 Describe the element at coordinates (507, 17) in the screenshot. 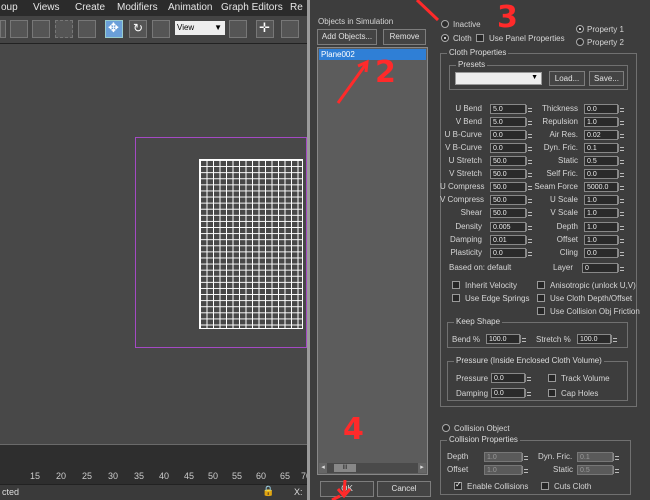

I see `annotation-3: 3` at that location.